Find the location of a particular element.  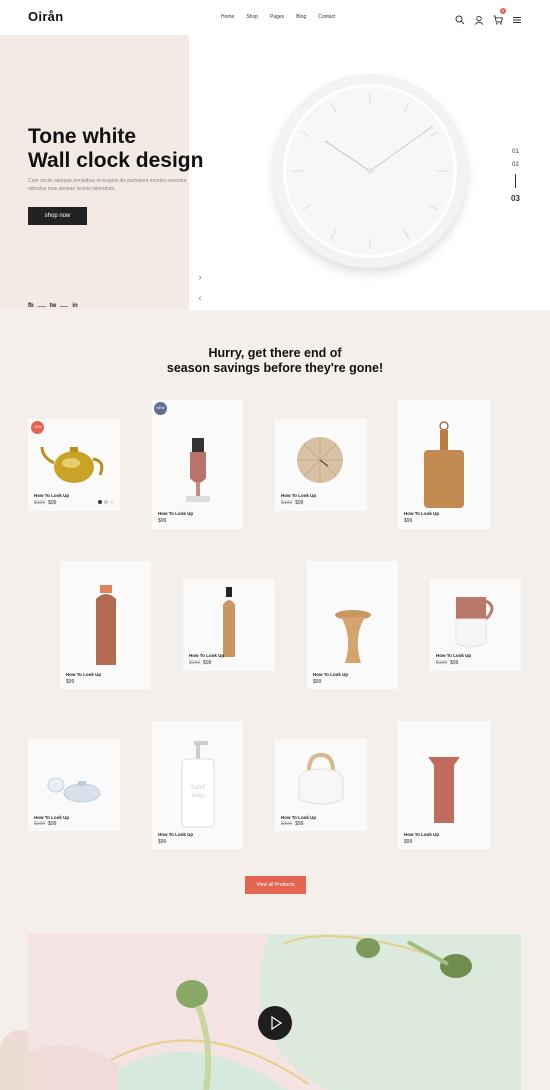

tea-set-image is located at coordinates (74, 790).